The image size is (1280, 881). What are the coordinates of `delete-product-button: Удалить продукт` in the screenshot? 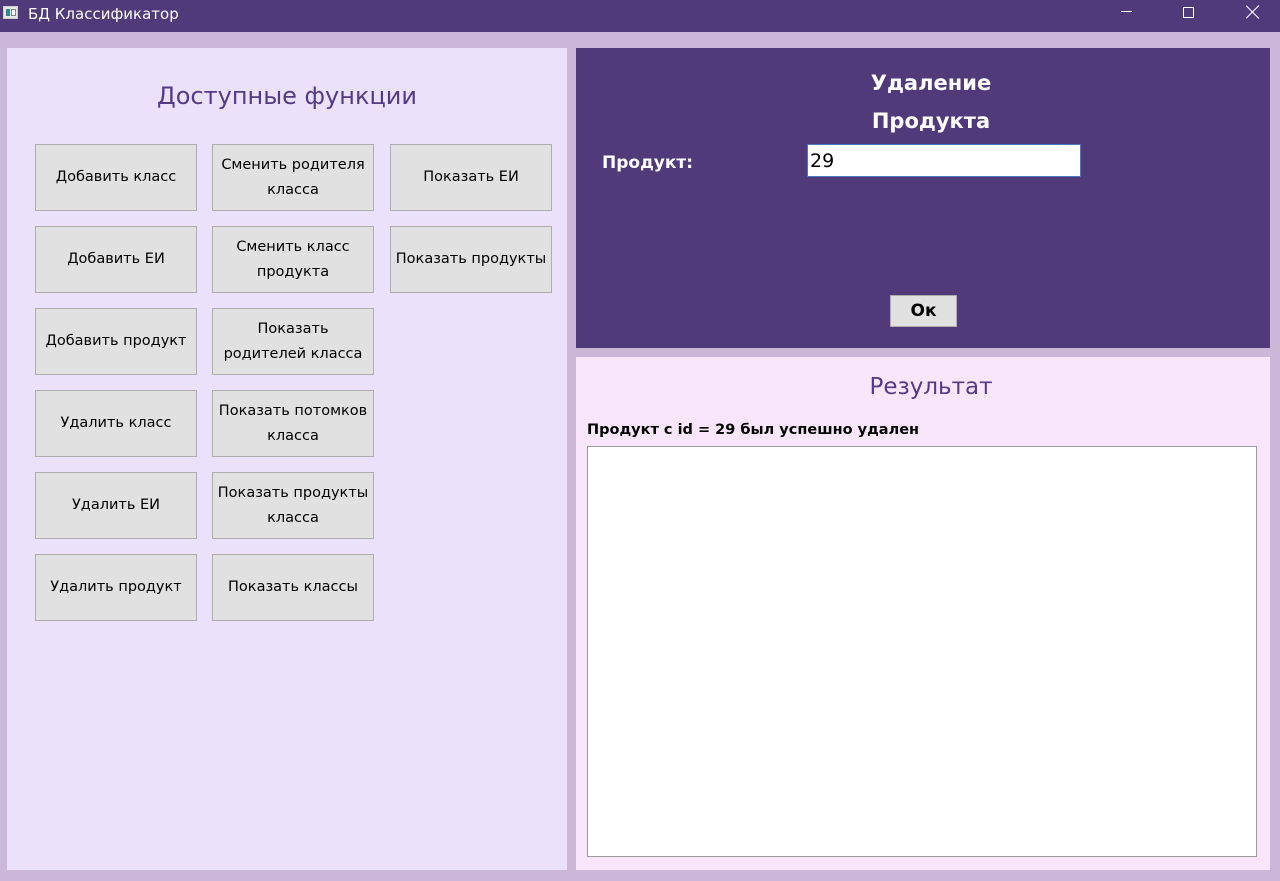 It's located at (116, 587).